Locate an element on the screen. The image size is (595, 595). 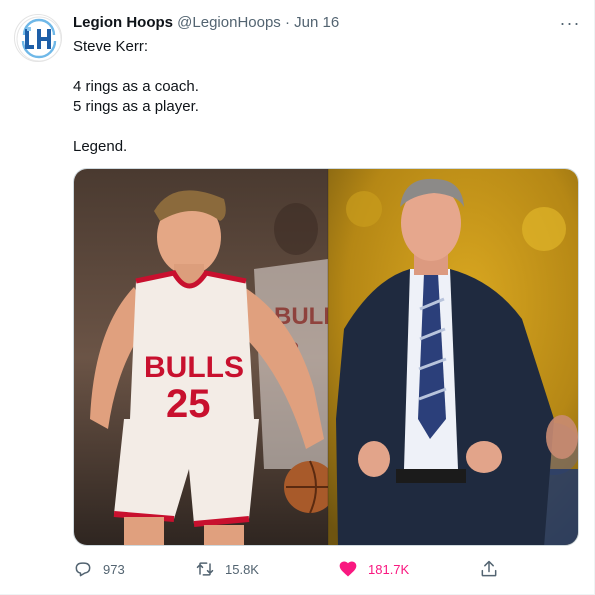
retweet-icon is located at coordinates (205, 569).